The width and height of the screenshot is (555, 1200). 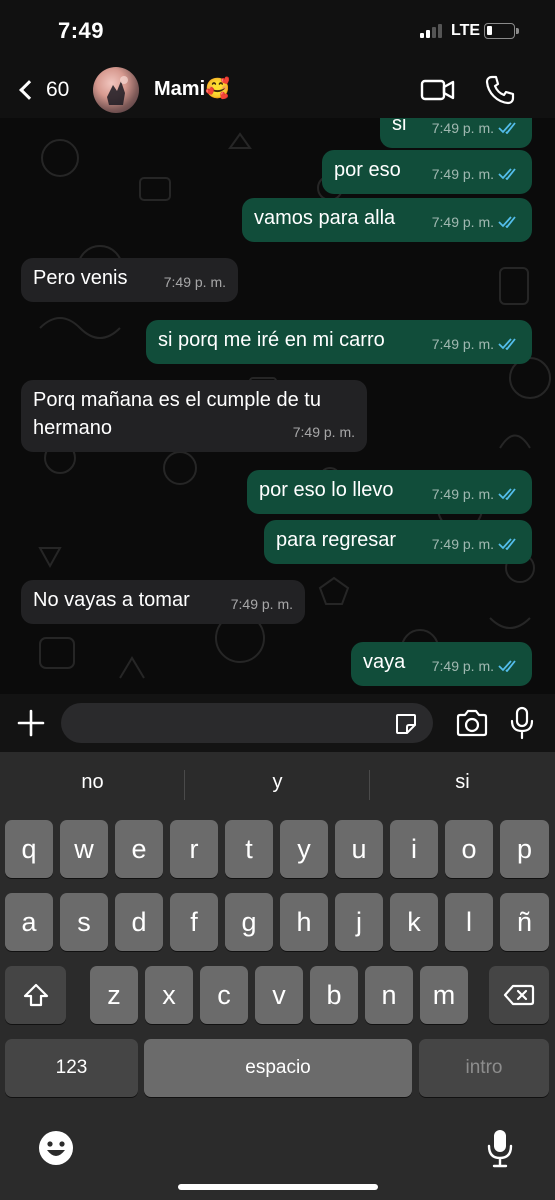 I want to click on sticker-icon, so click(x=406, y=724).